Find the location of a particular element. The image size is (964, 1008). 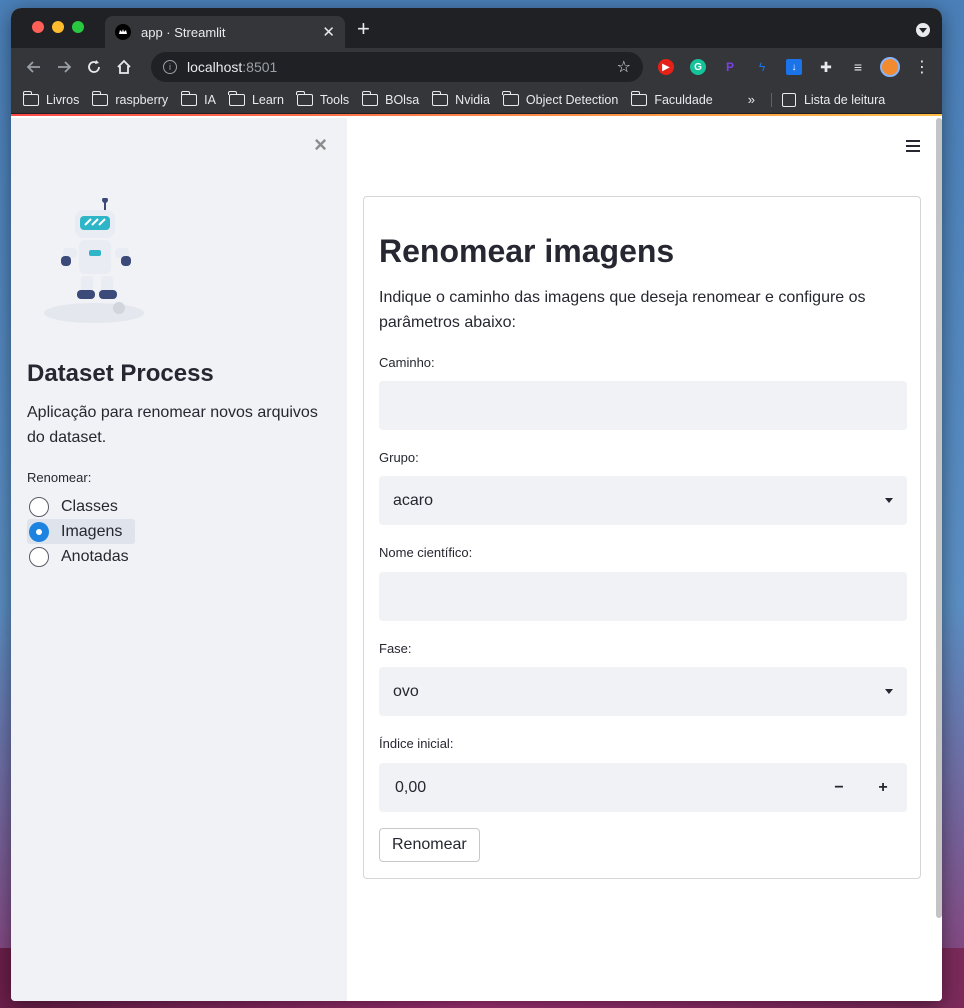

site-info-icon: i is located at coordinates (170, 67).